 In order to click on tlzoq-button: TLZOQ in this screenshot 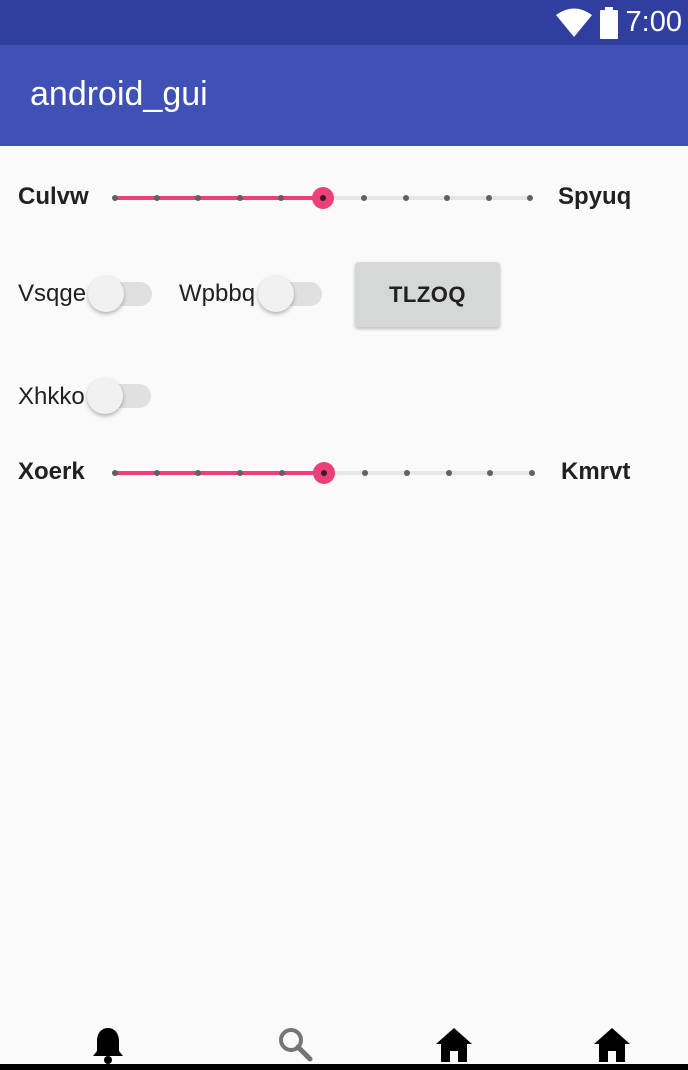, I will do `click(427, 294)`.